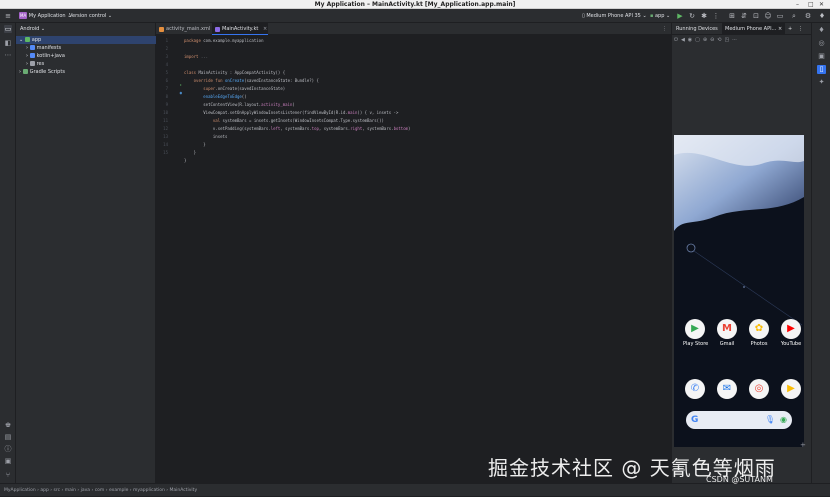  I want to click on device-selector: ▯ Medium Phone API 35 ⌄, so click(614, 16).